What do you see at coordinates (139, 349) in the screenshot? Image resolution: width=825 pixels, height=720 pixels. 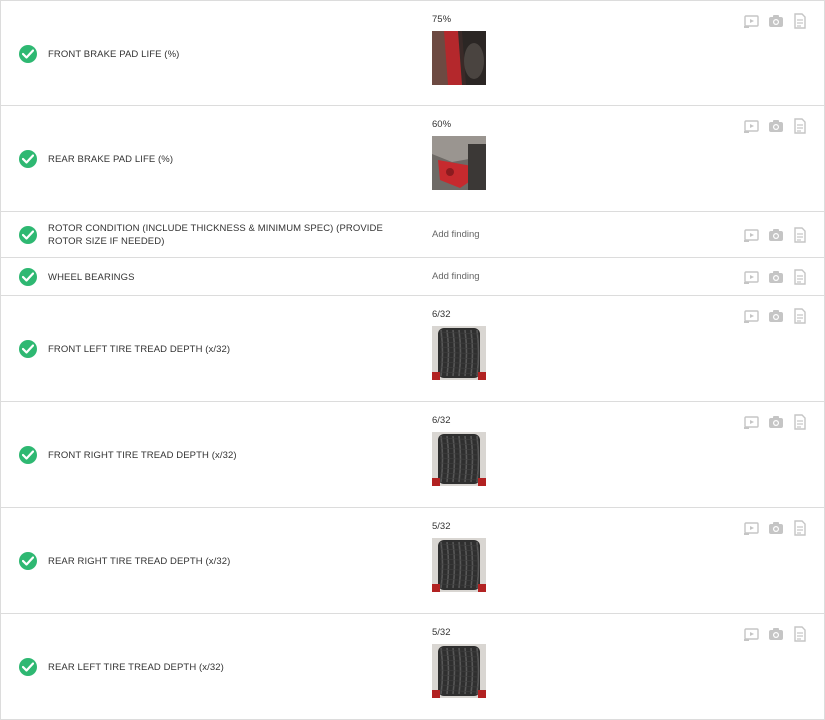 I see `inspection-item-label: FRONT LEFT TIRE TREAD DEPTH (x/32)` at bounding box center [139, 349].